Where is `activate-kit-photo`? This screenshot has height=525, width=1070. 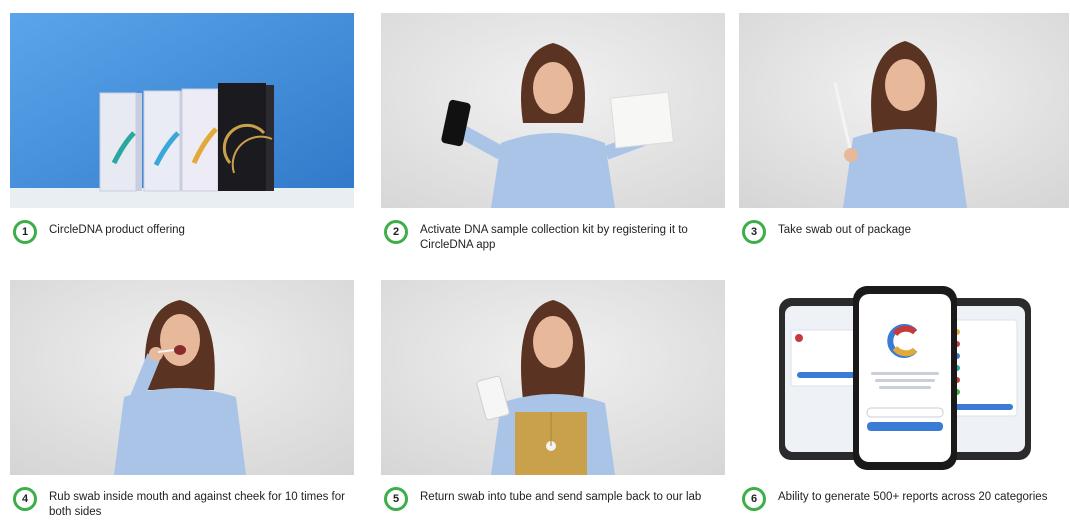 activate-kit-photo is located at coordinates (553, 110).